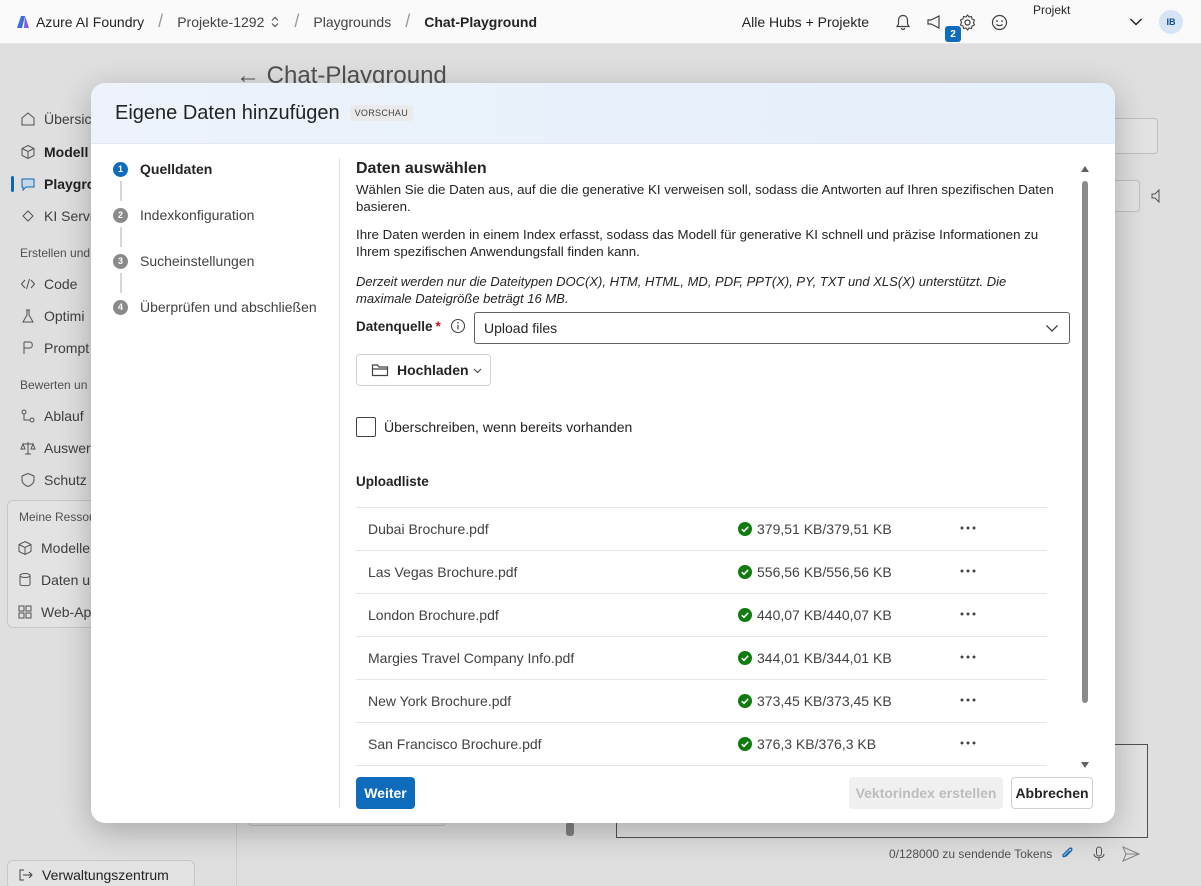  Describe the element at coordinates (120, 307) in the screenshot. I see `step-number: 4` at that location.